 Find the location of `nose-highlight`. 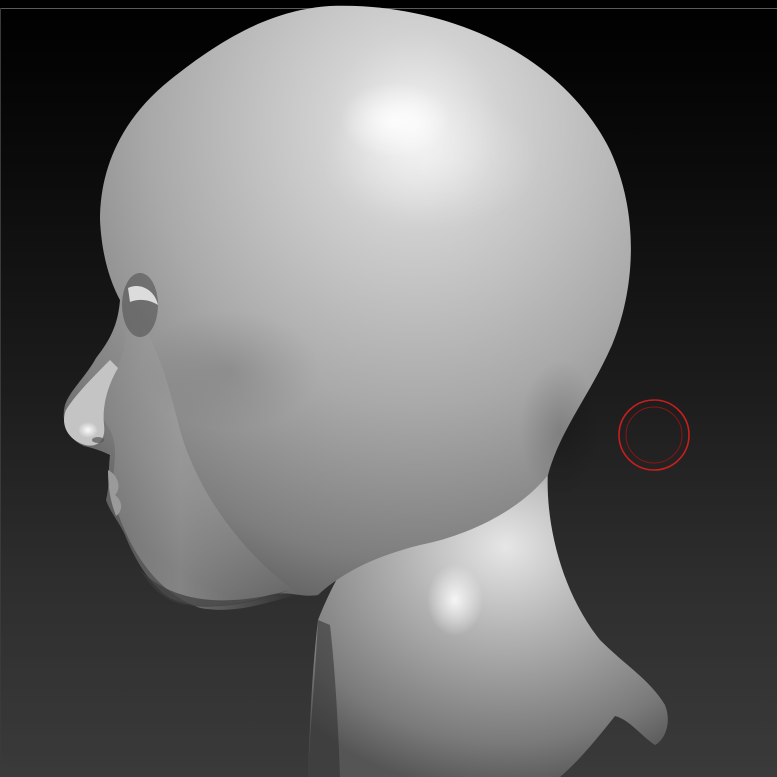

nose-highlight is located at coordinates (88, 430).